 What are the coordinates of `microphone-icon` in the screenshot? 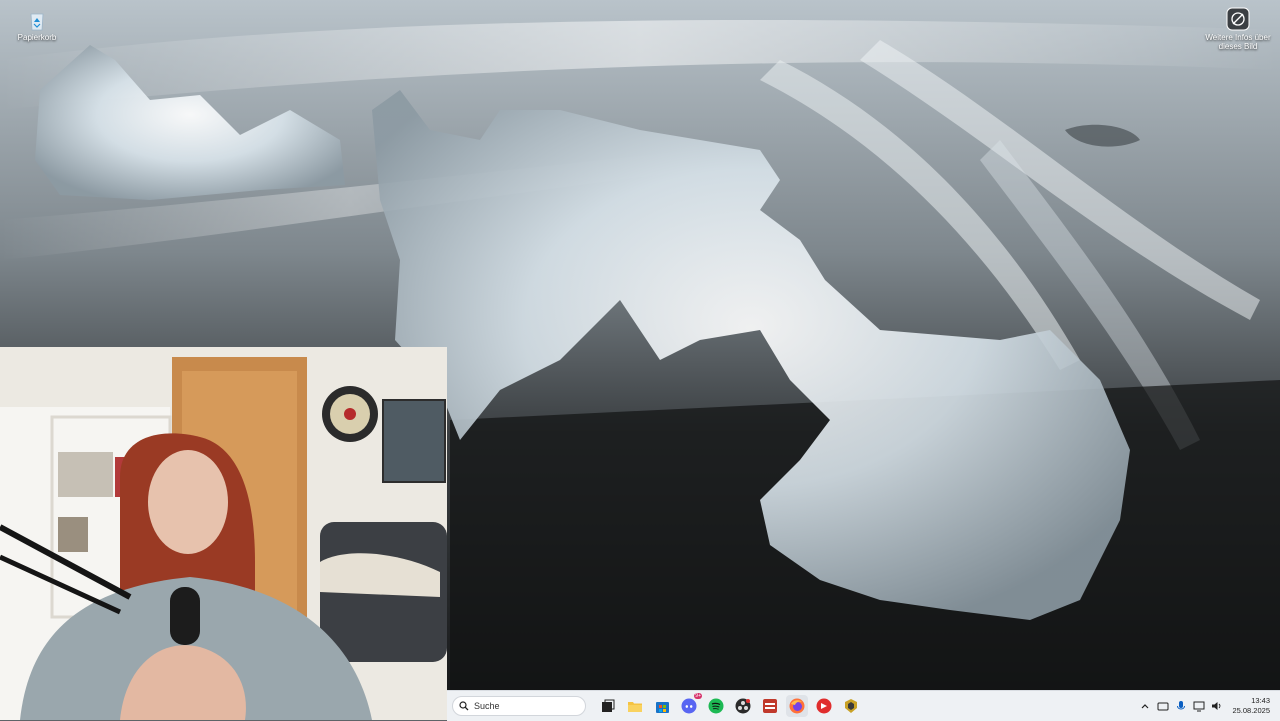 It's located at (1181, 705).